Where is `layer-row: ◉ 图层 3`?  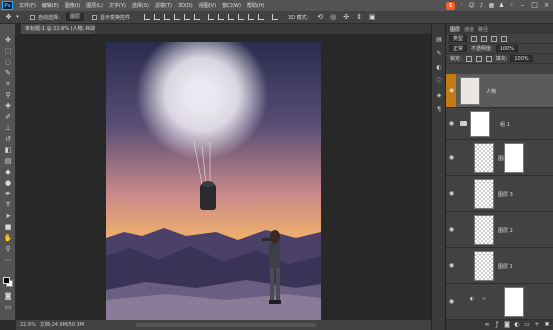 layer-row: ◉ 图层 3 is located at coordinates (499, 194).